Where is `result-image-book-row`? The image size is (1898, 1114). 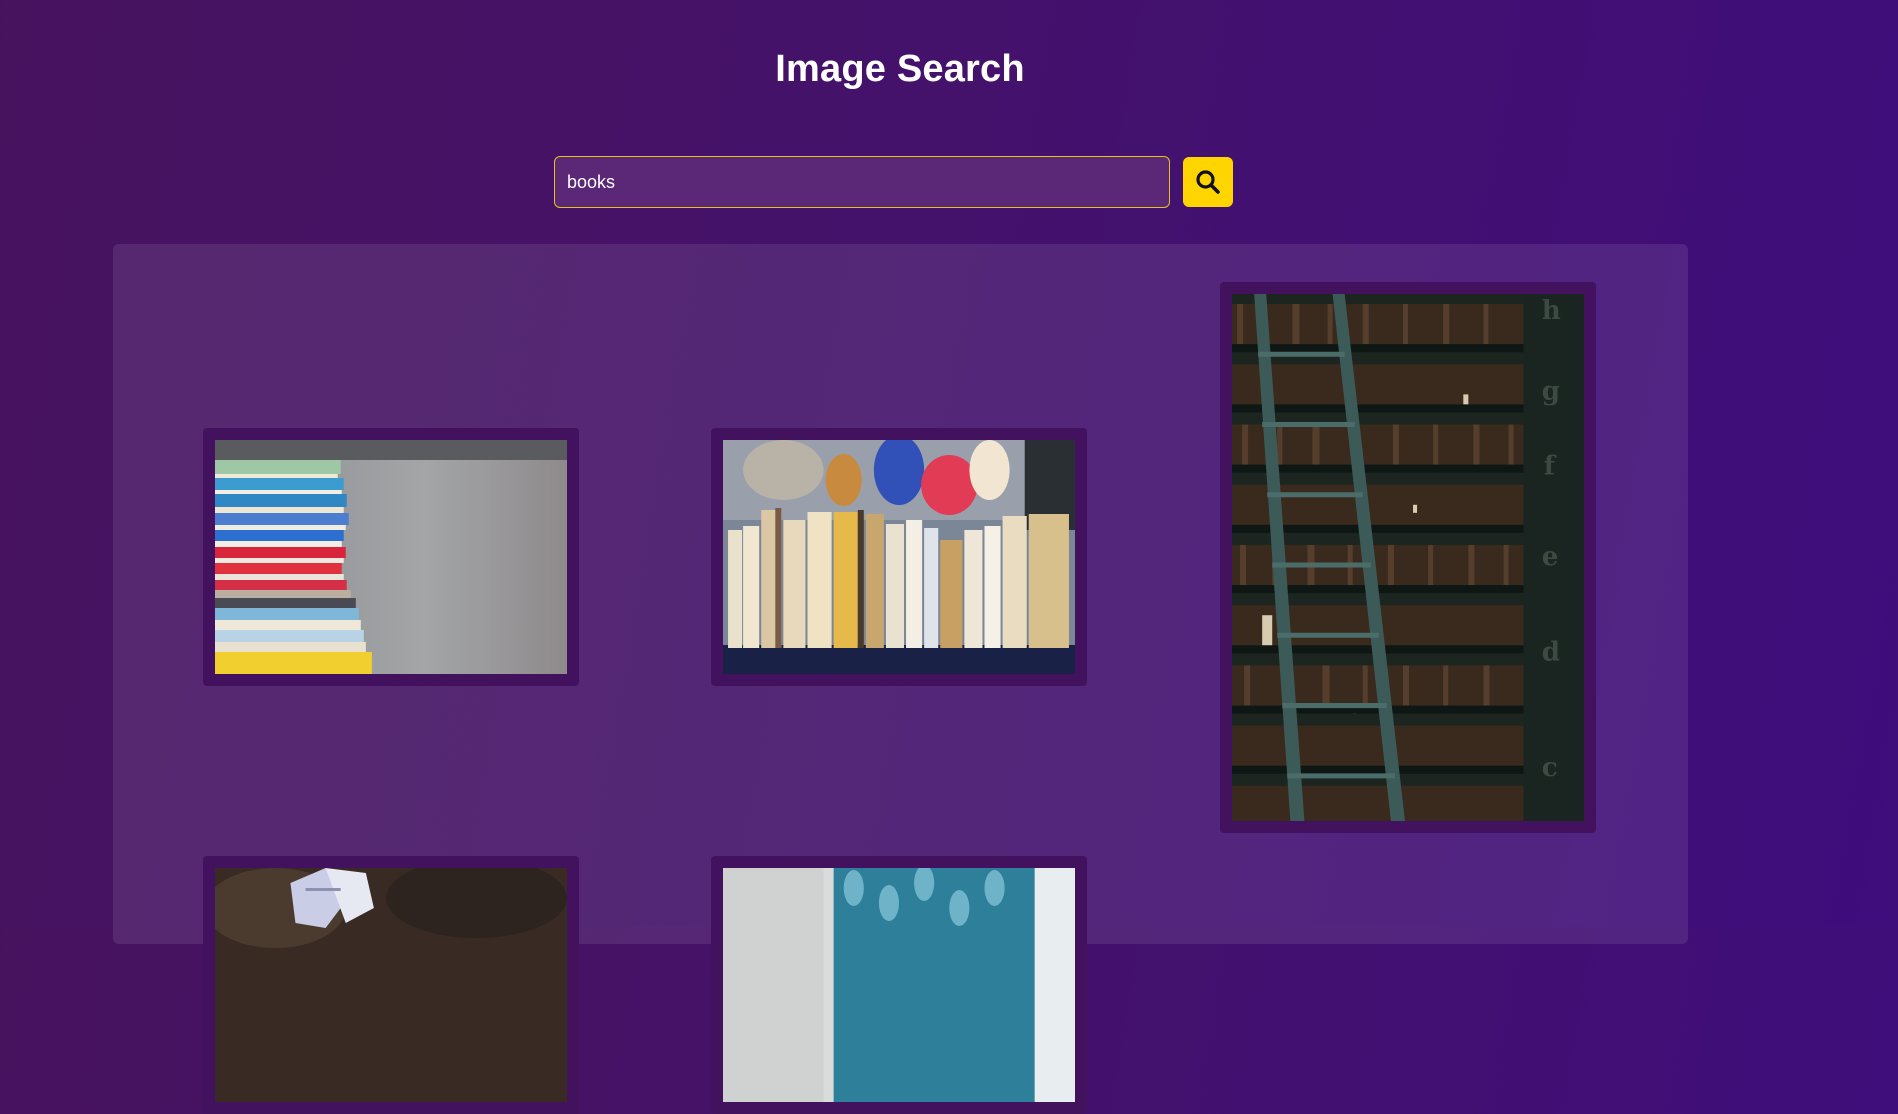
result-image-book-row is located at coordinates (899, 557).